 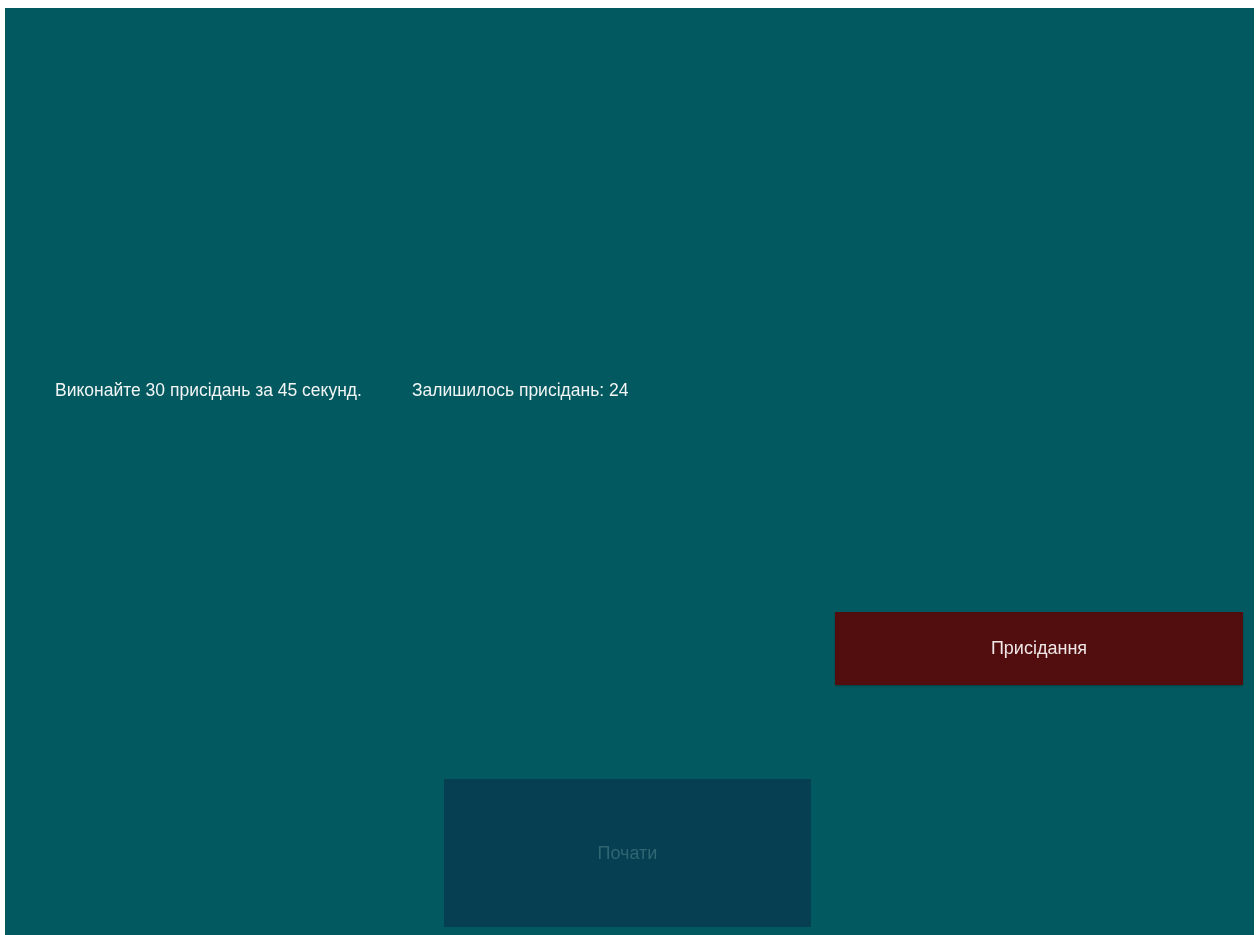 I want to click on instruction-text: Виконайте 30 присідань за 45 секунд., so click(x=208, y=390).